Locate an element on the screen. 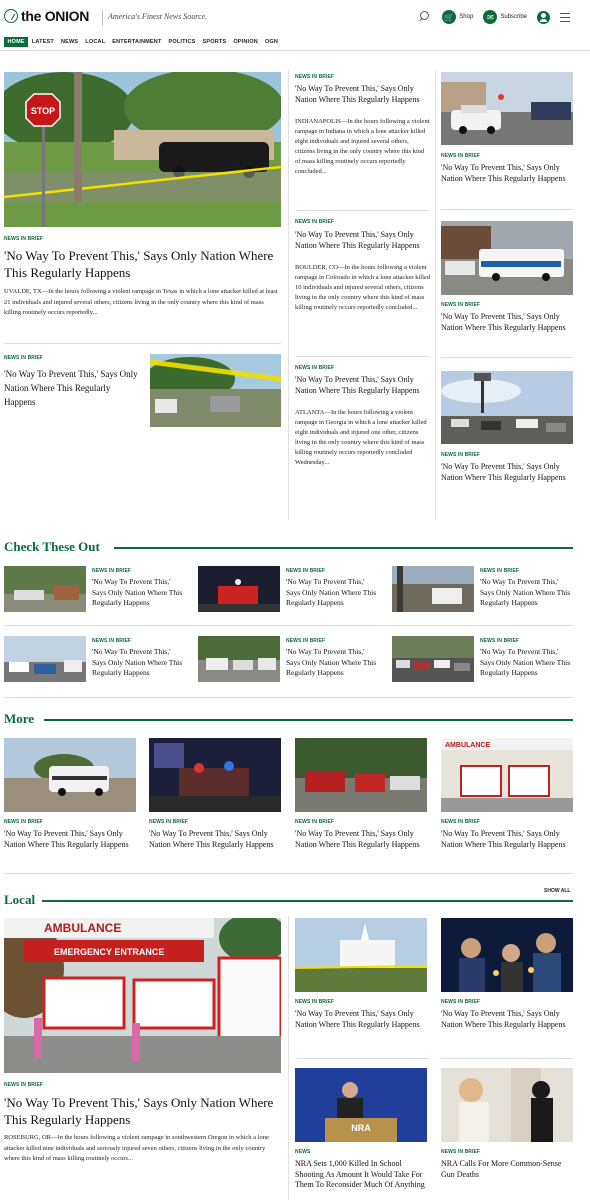  fire-trucks-scene is located at coordinates (361, 775).